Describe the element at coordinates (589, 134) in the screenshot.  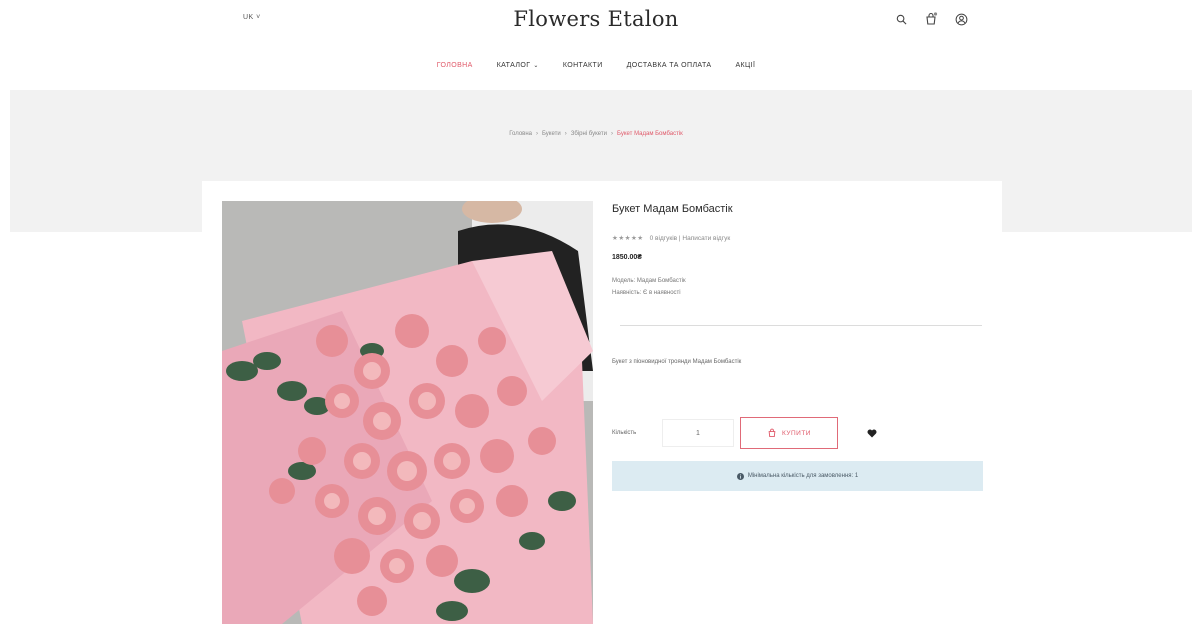
I see `breadcrumb-mixed-bouquets: Збірні букети` at that location.